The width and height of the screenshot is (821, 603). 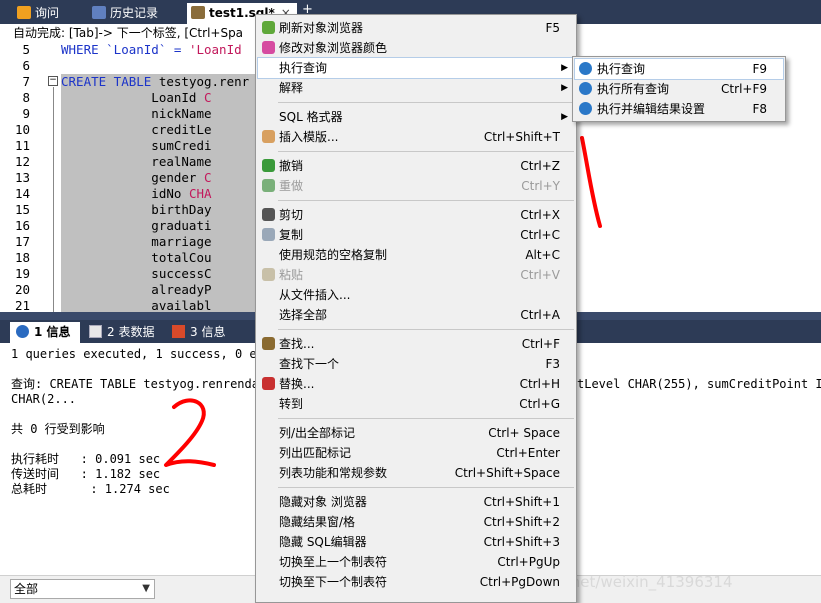 What do you see at coordinates (416, 522) in the screenshot?
I see `menu-item: 隐藏结果窗/格 Ctrl+Shift+2` at bounding box center [416, 522].